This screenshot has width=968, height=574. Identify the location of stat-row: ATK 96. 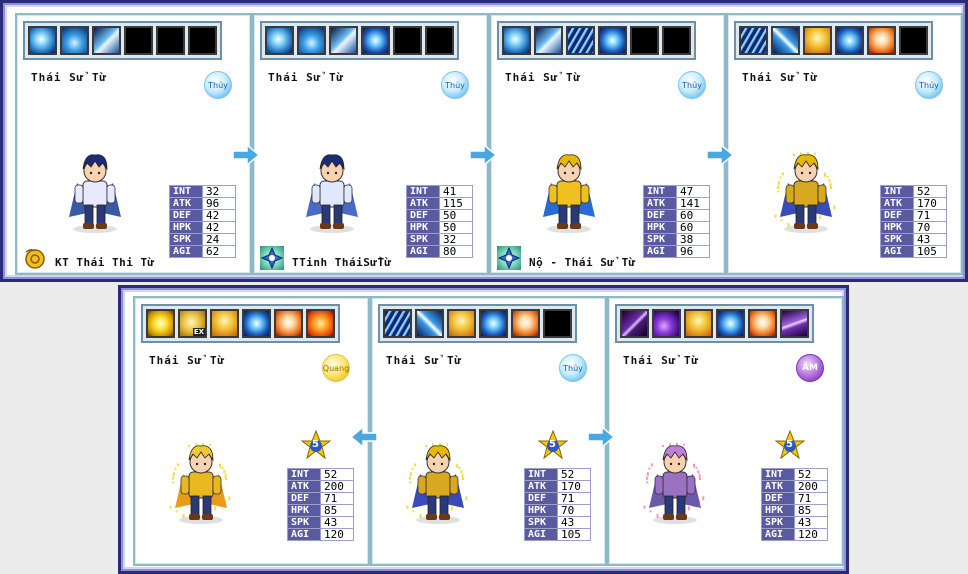
(202, 203).